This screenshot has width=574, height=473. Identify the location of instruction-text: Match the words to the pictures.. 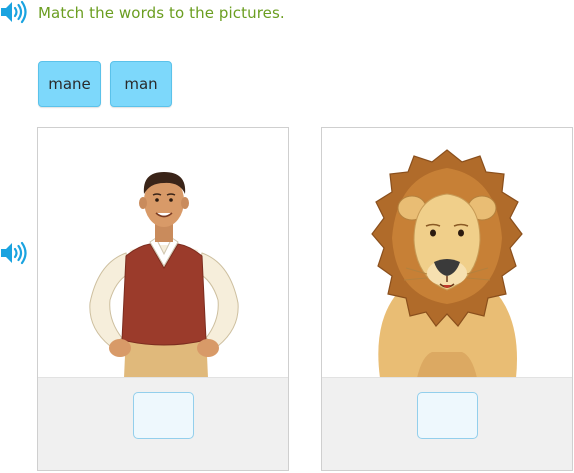
(161, 13).